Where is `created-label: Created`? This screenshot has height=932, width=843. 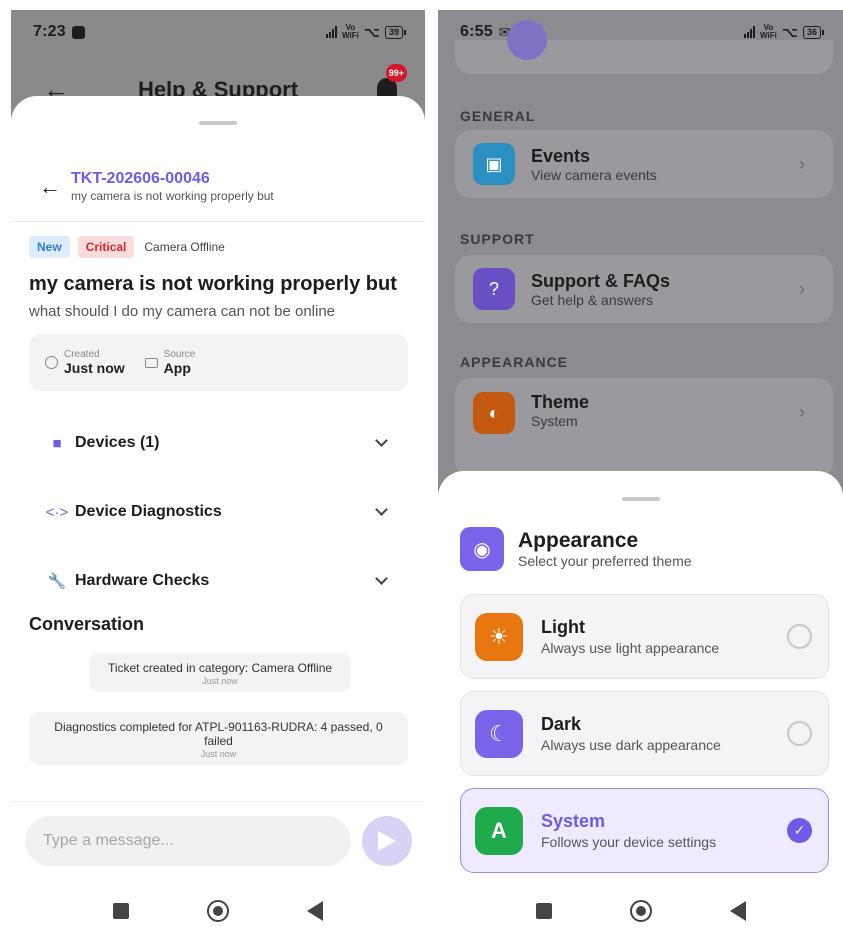 created-label: Created is located at coordinates (82, 354).